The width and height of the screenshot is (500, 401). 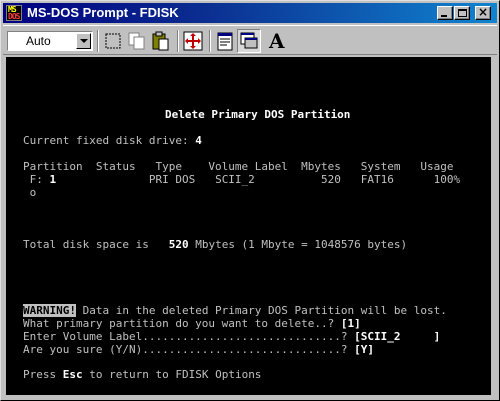 I want to click on properties-button, so click(x=225, y=41).